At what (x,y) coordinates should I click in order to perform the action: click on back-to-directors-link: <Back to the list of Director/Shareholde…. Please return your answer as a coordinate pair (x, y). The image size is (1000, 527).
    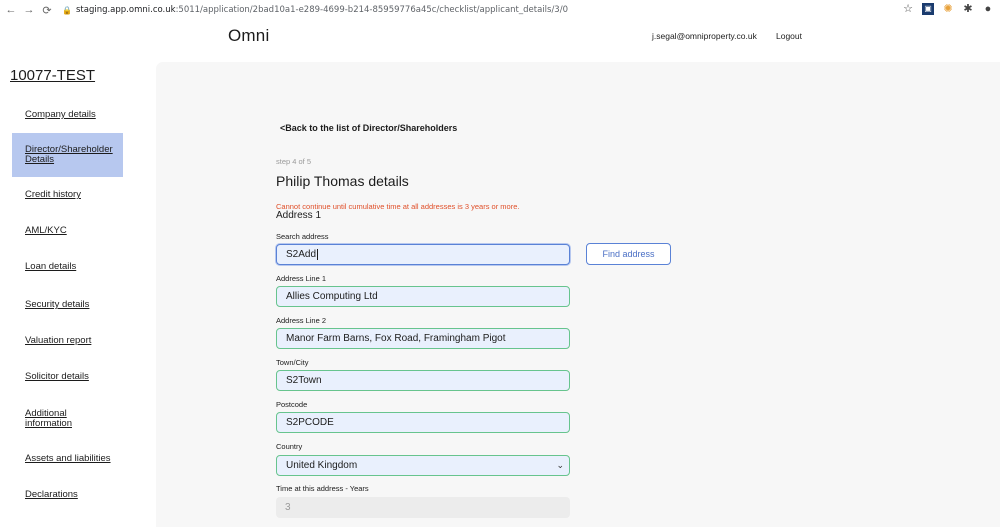
    Looking at the image, I should click on (368, 128).